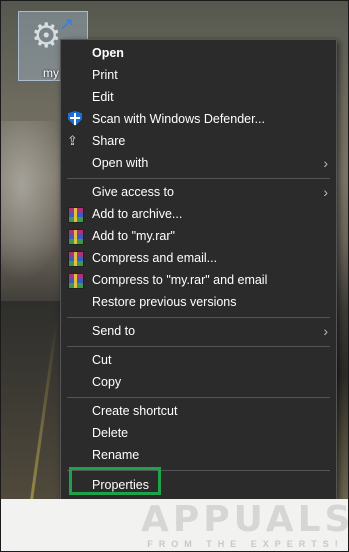 The image size is (349, 552). I want to click on menu-item-label: Cut, so click(102, 360).